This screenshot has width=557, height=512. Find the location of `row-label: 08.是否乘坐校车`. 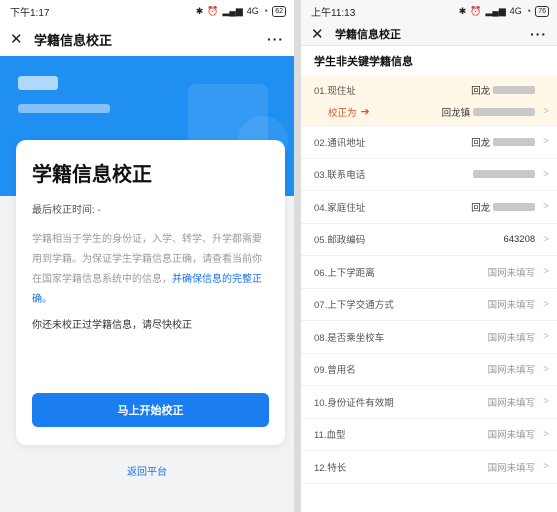

row-label: 08.是否乘坐校车 is located at coordinates (349, 338).